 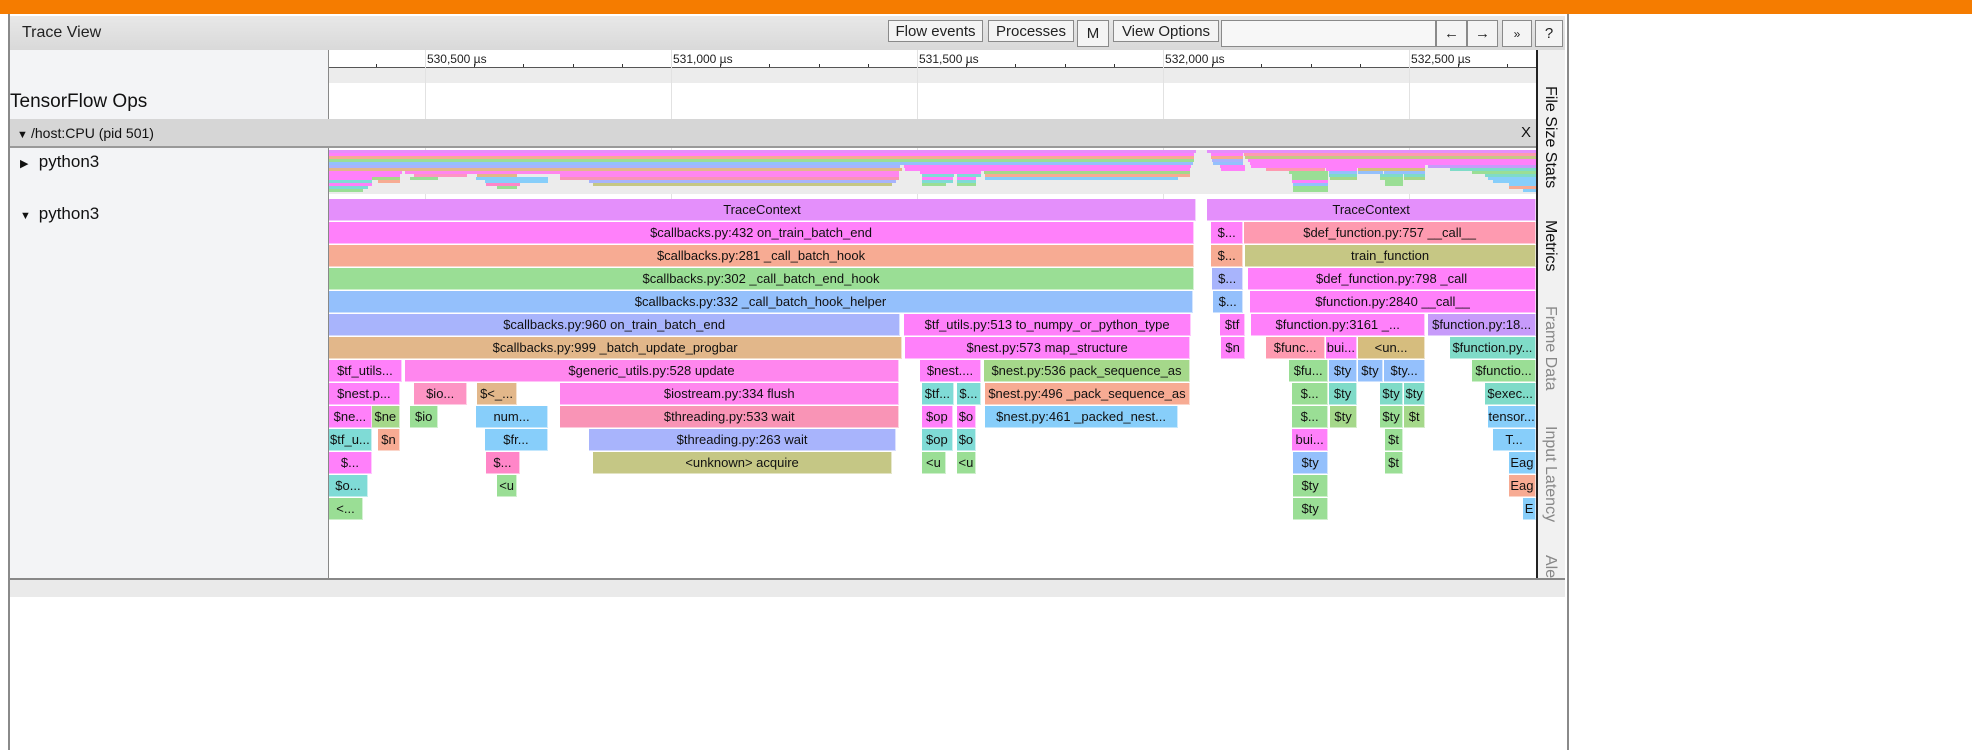 What do you see at coordinates (762, 279) in the screenshot?
I see `trace-slice: $callbacks.py:302 _call_batch_end_hook` at bounding box center [762, 279].